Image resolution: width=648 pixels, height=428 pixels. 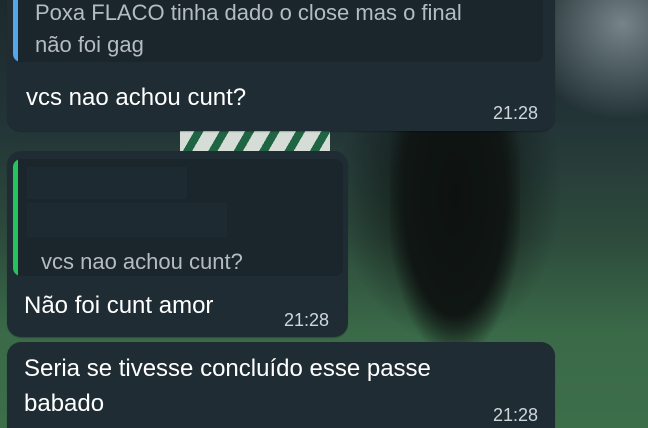 What do you see at coordinates (227, 368) in the screenshot?
I see `message-text-line1: Seria se tivesse concluído esse passe` at bounding box center [227, 368].